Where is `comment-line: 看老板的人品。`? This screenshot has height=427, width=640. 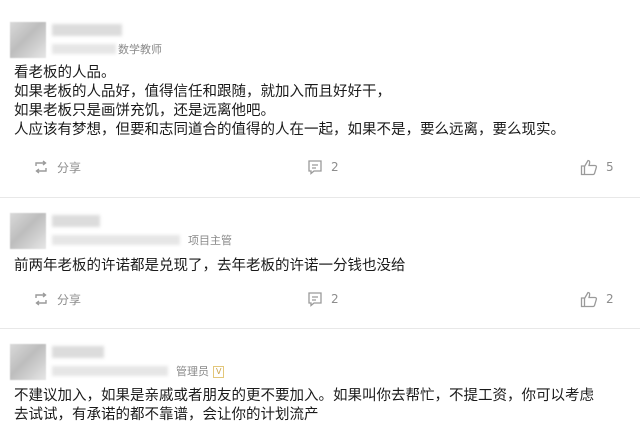
comment-line: 看老板的人品。 is located at coordinates (65, 73).